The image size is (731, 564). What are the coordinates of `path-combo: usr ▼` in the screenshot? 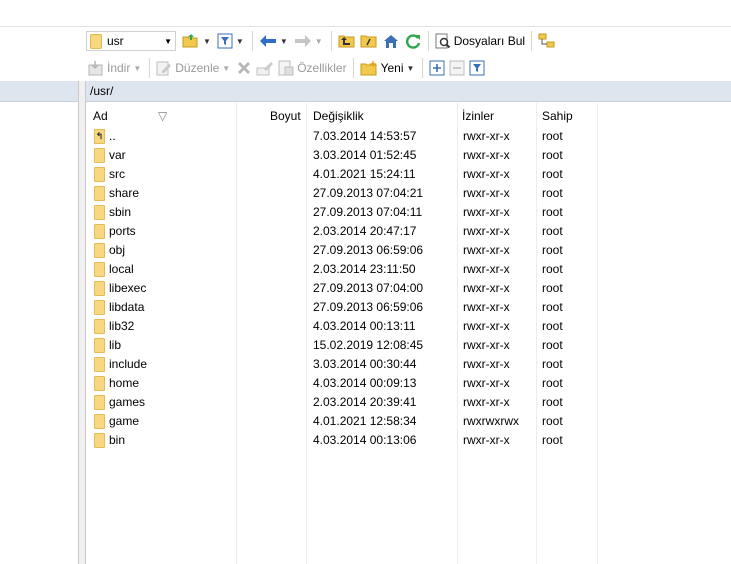 It's located at (131, 41).